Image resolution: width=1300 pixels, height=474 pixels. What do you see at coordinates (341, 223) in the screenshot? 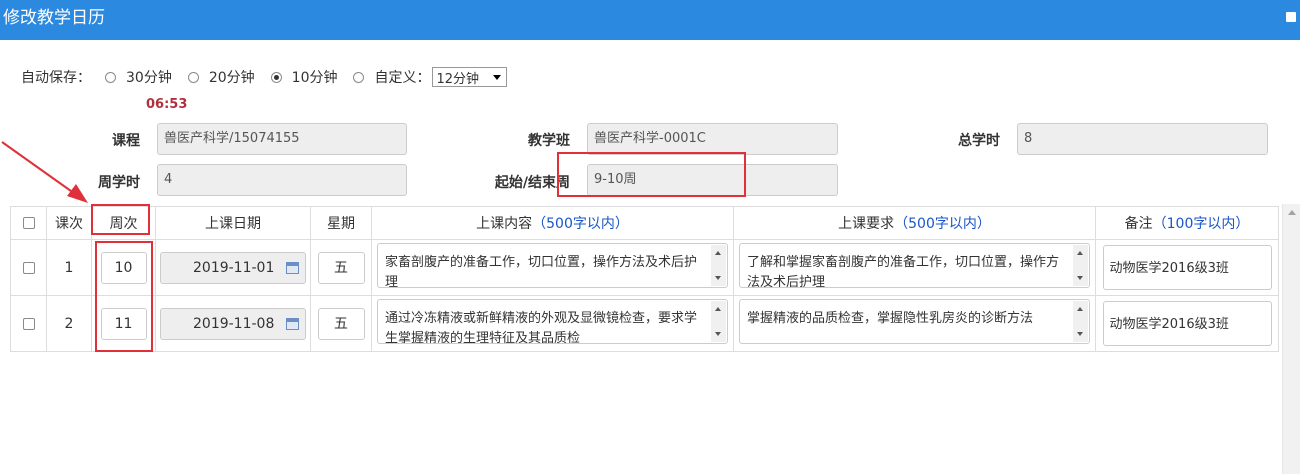
I see `header-weekday: 星期` at bounding box center [341, 223].